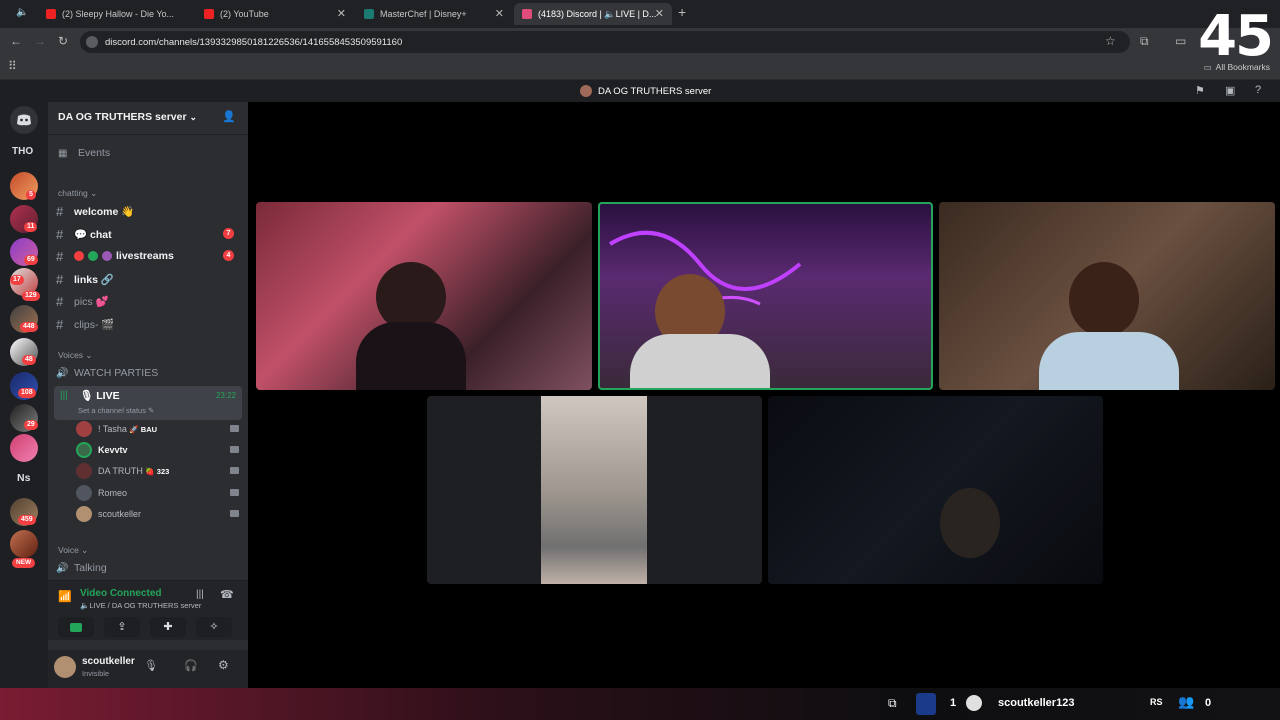  I want to click on activities-button: ✚, so click(168, 627).